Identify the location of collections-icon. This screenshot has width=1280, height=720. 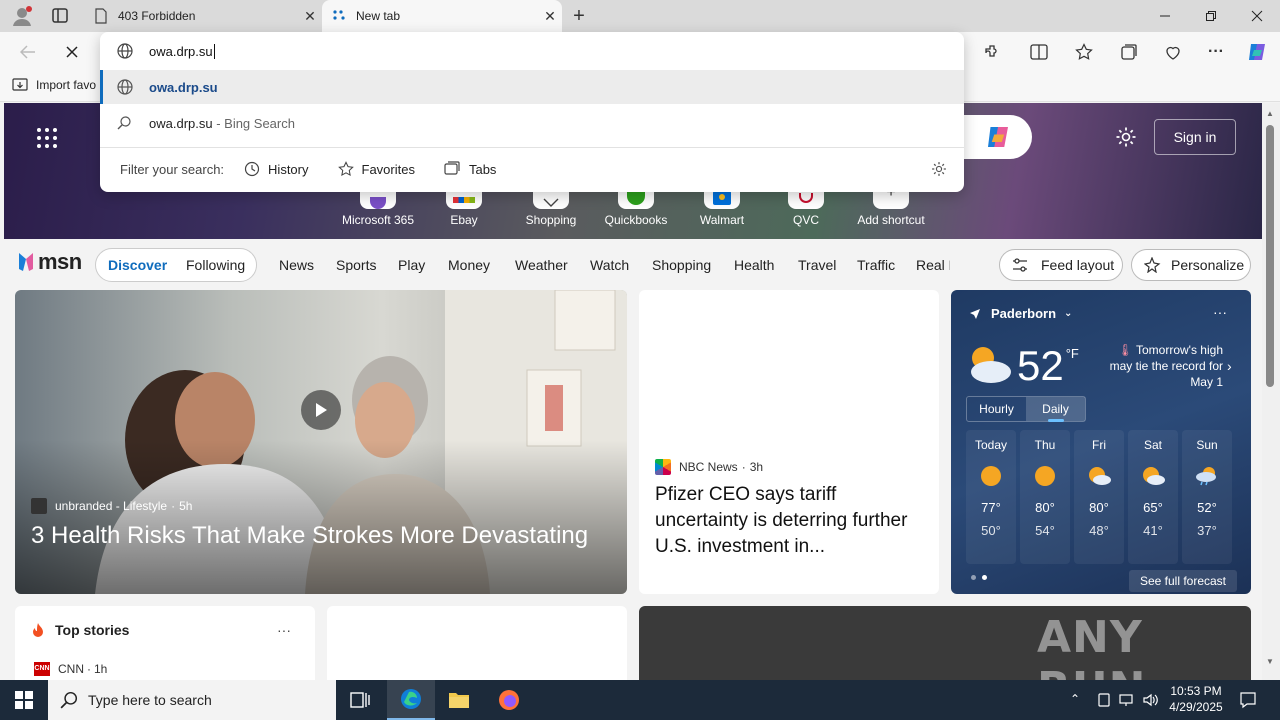
(1129, 52).